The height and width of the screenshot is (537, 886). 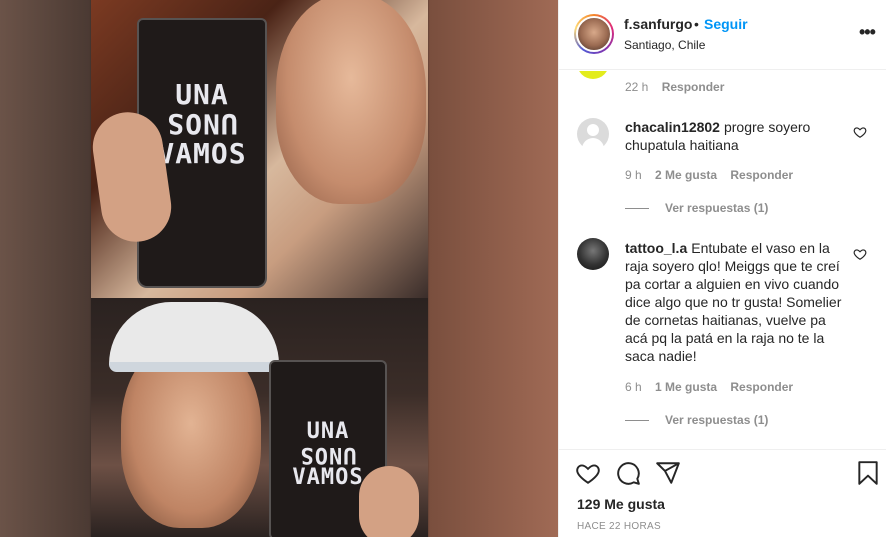 What do you see at coordinates (868, 473) in the screenshot?
I see `bookmark-icon` at bounding box center [868, 473].